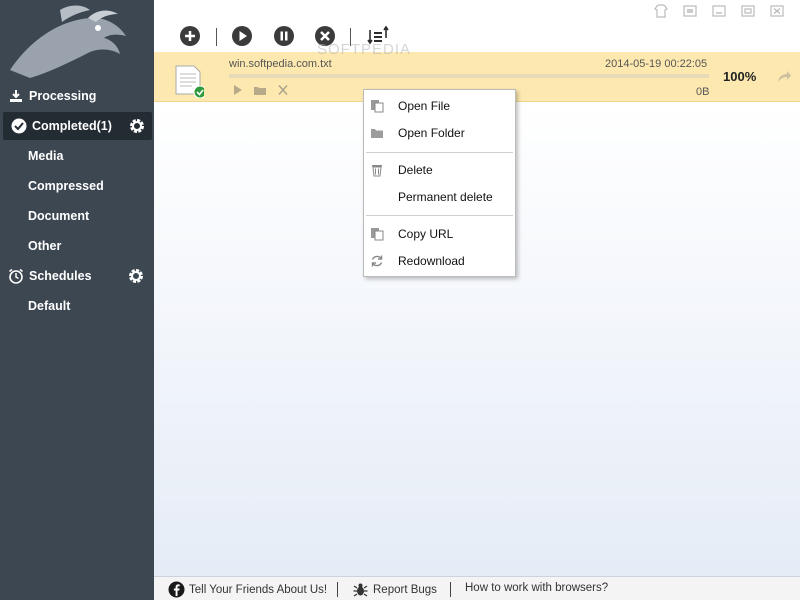 This screenshot has width=800, height=600. Describe the element at coordinates (59, 216) in the screenshot. I see `sidebar-item-label: Document` at that location.